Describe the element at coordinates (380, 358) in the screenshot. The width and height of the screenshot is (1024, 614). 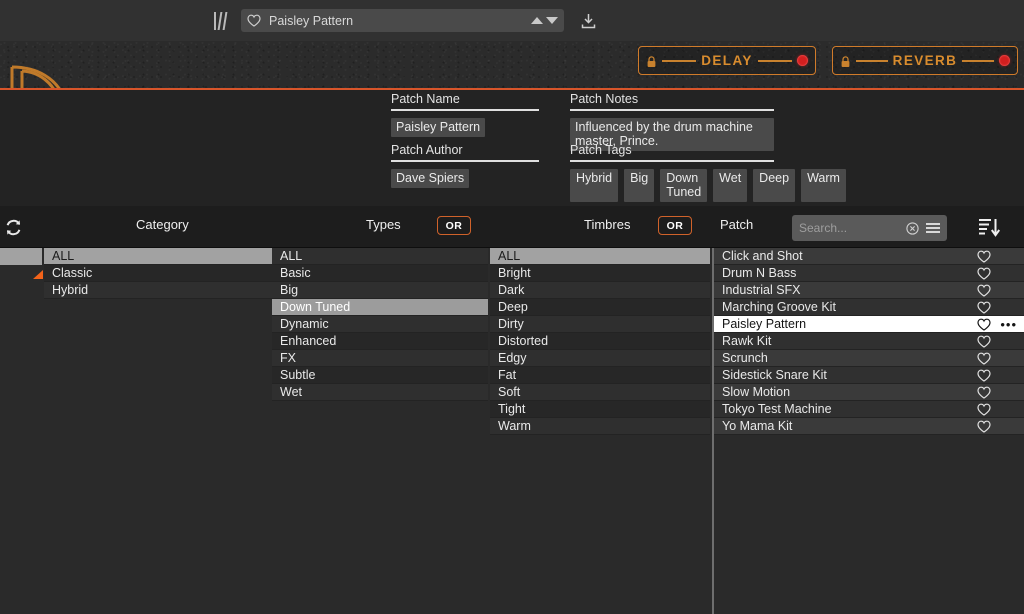
I see `types-item: FX` at that location.